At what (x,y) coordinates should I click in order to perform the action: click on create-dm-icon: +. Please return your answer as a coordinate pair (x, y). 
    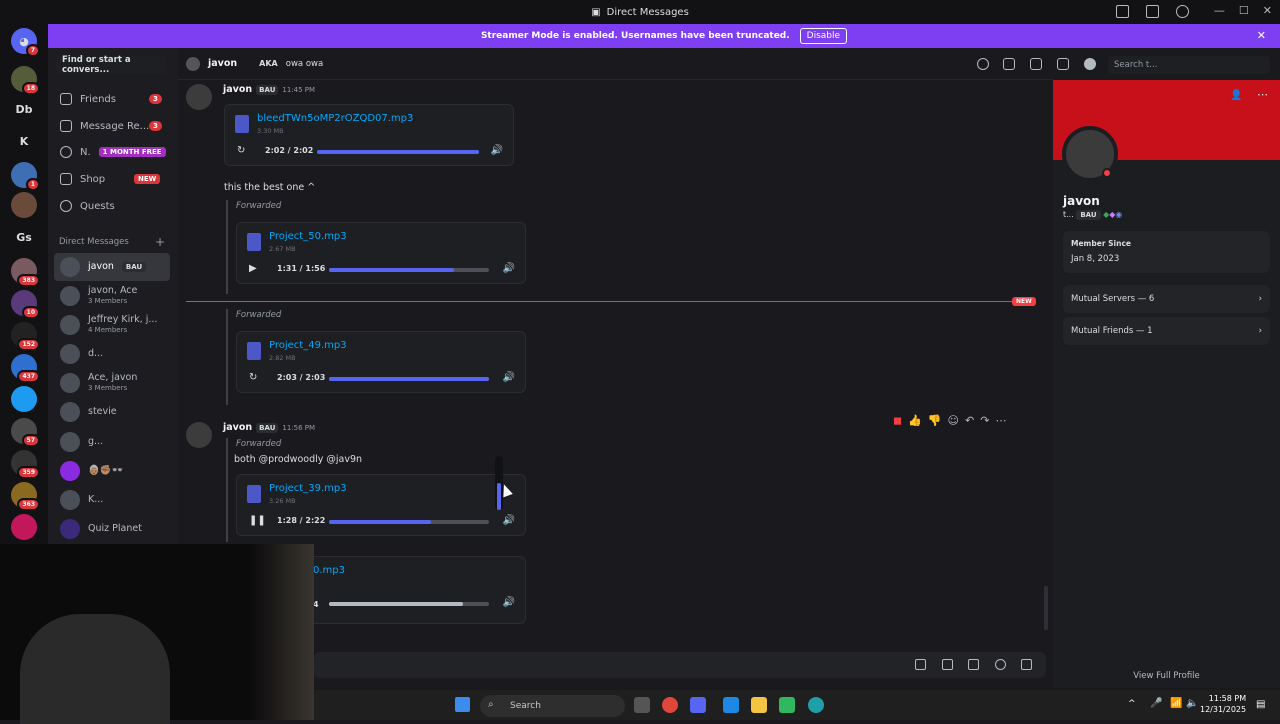
    Looking at the image, I should click on (160, 242).